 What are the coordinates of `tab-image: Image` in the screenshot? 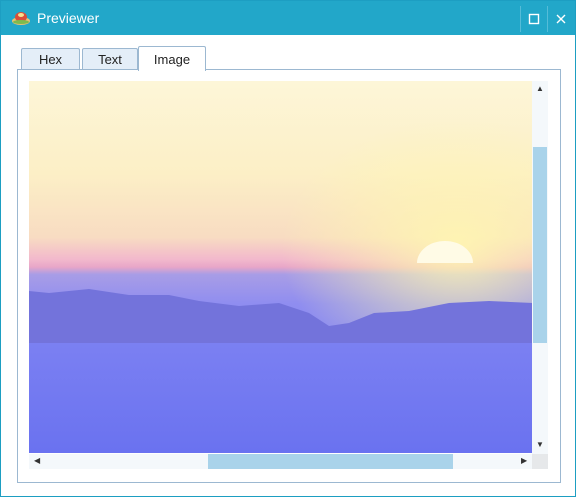 It's located at (172, 58).